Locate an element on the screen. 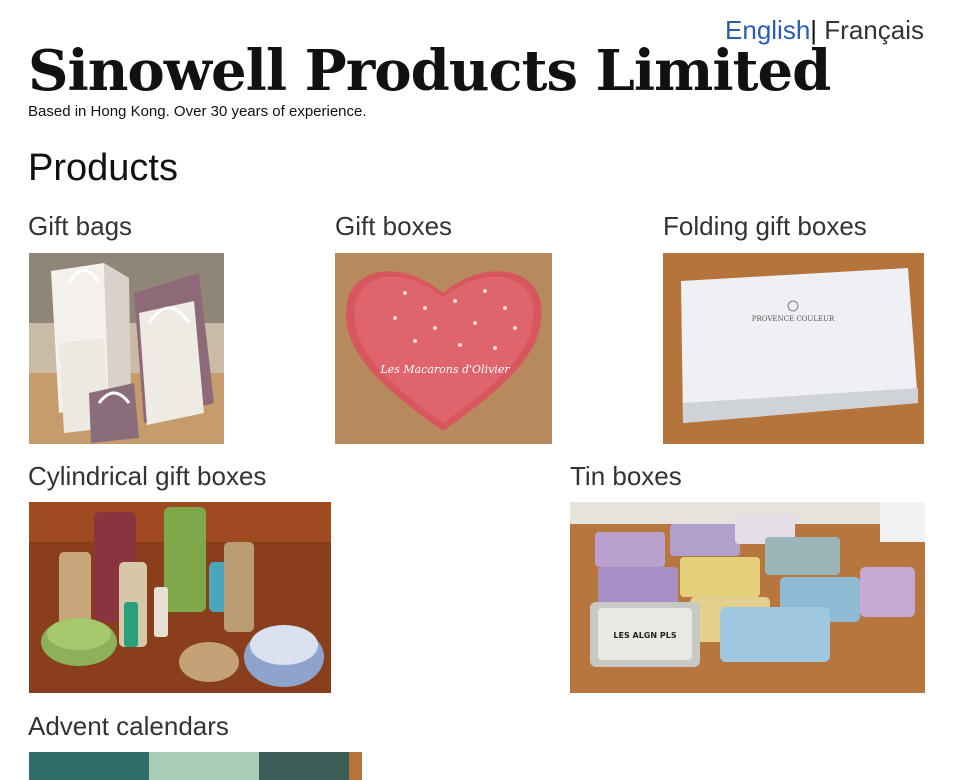  product-title-gift-bags: Gift bags is located at coordinates (80, 226).